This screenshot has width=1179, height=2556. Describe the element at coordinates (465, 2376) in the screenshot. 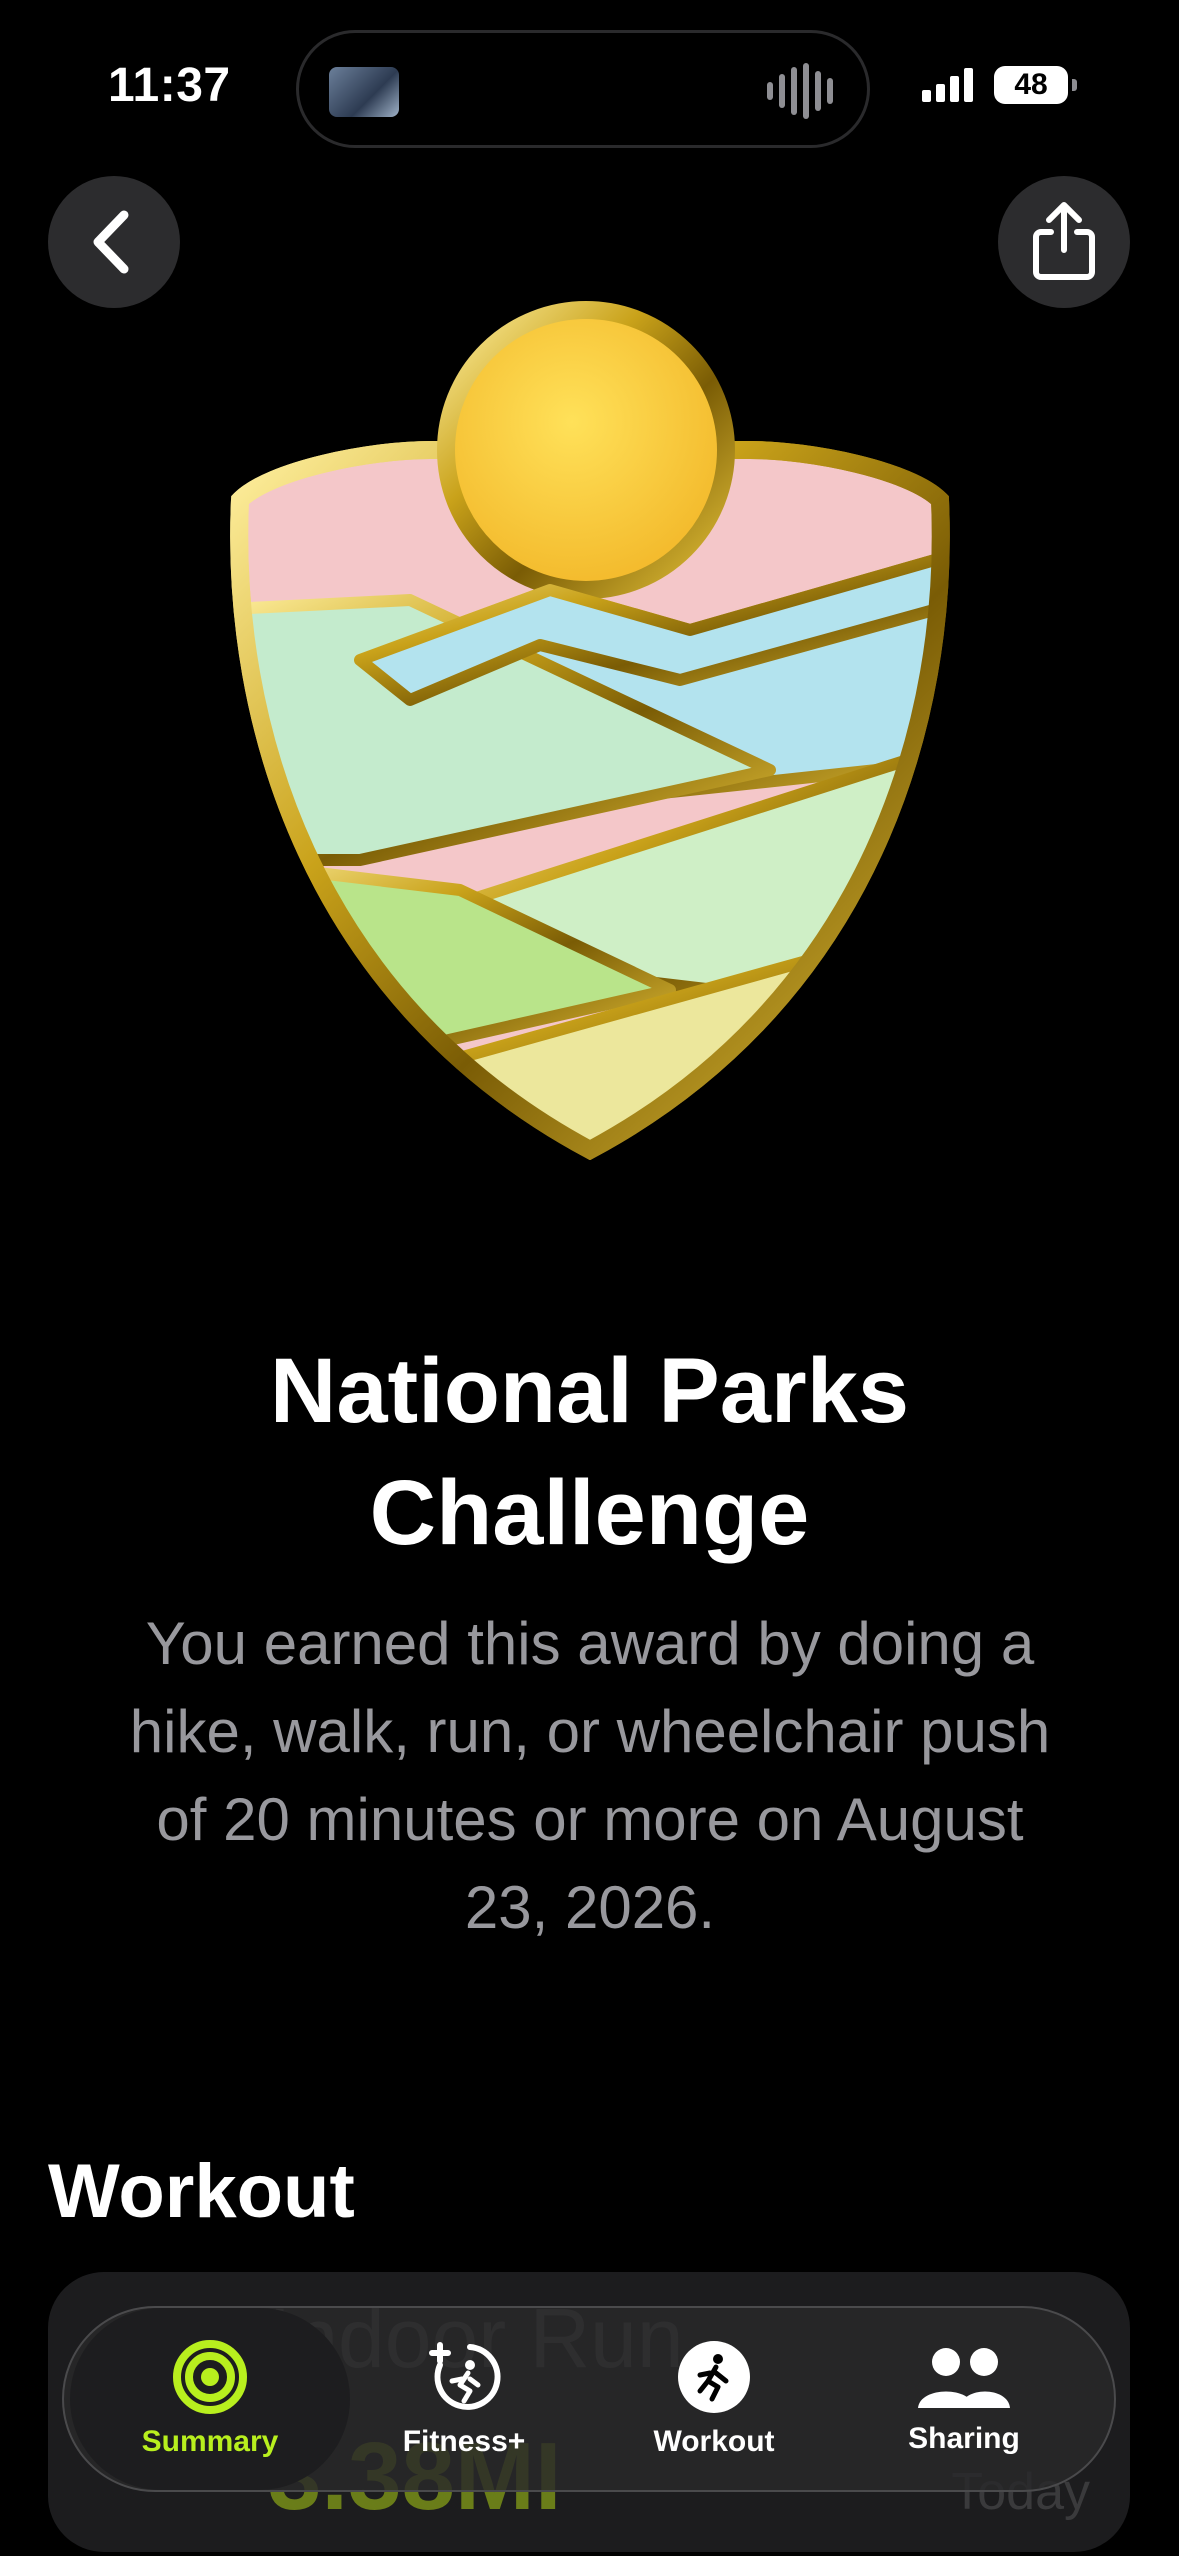

I see `fitness-plus-icon` at that location.